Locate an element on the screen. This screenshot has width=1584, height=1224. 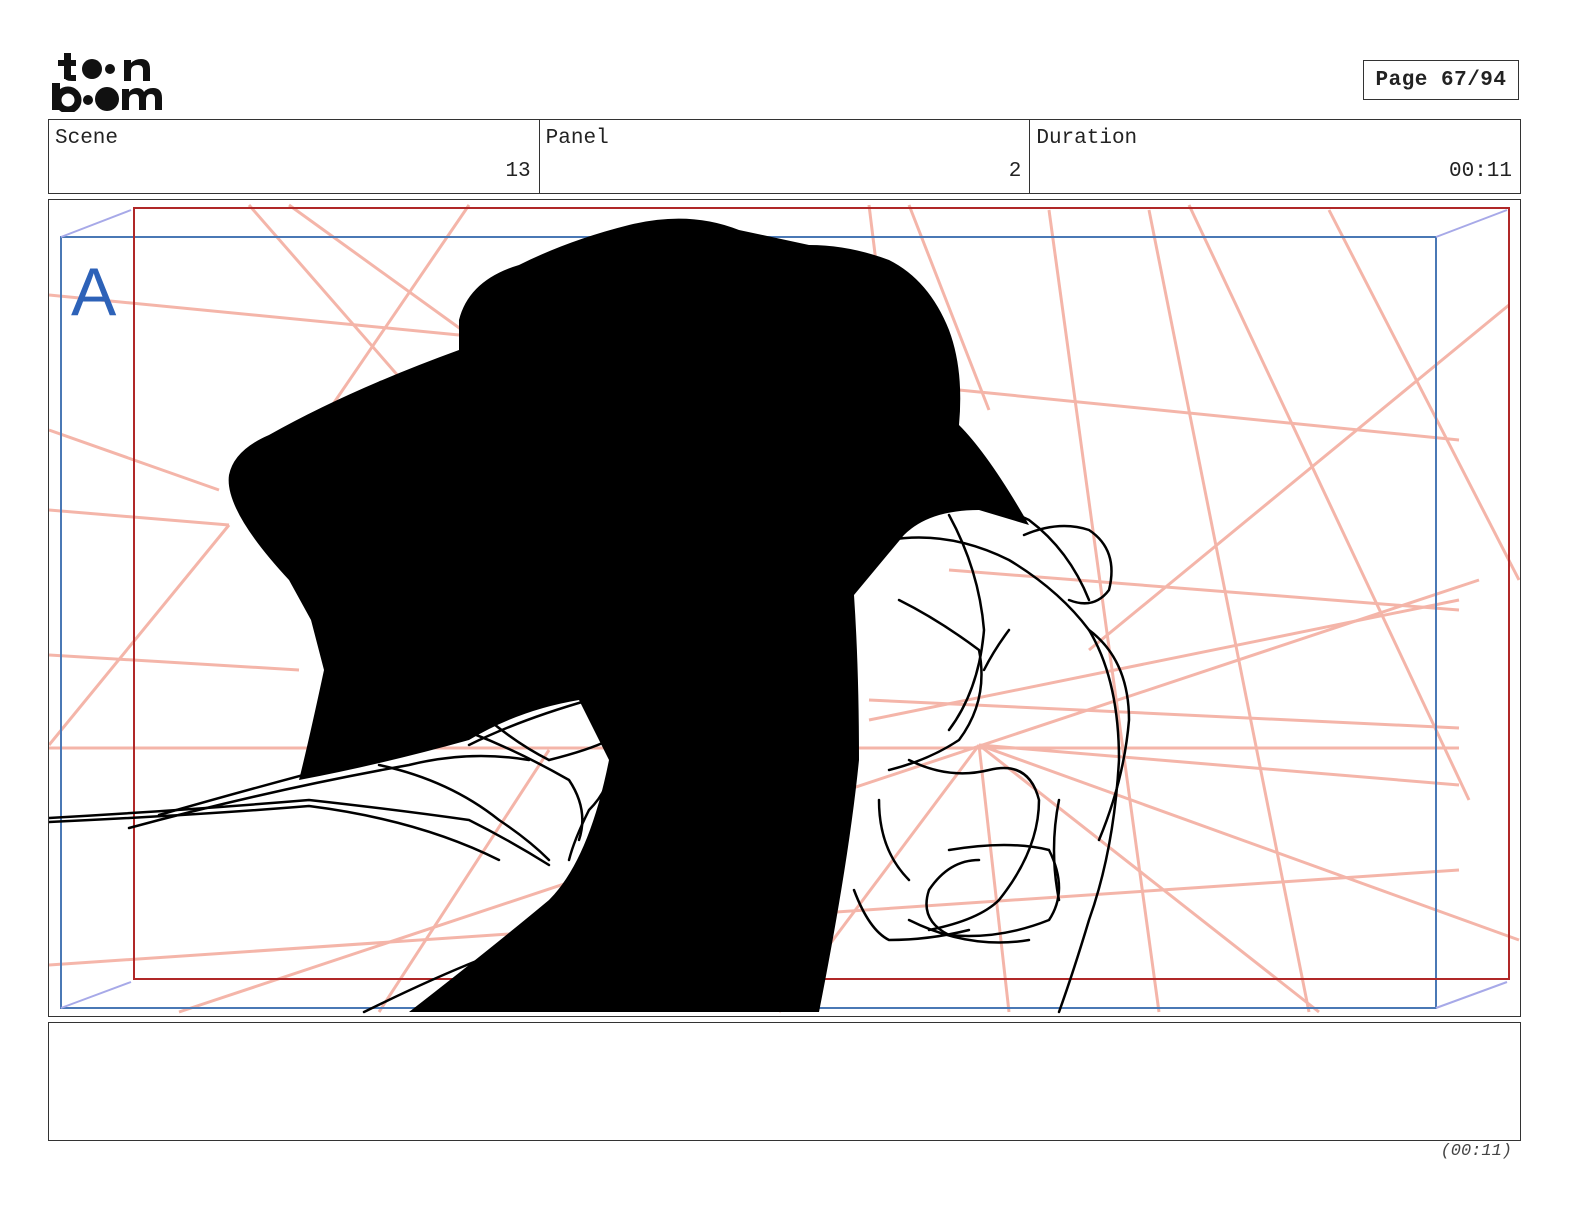
scene-label: Scene is located at coordinates (87, 138).